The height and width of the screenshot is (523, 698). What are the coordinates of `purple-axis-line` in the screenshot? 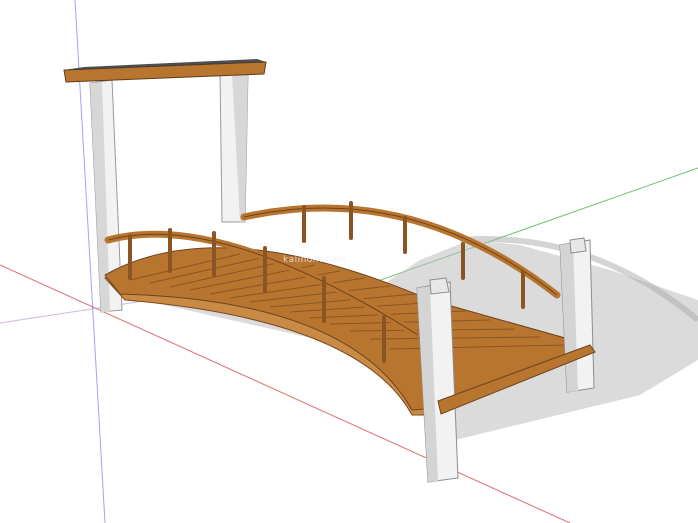 It's located at (75, 311).